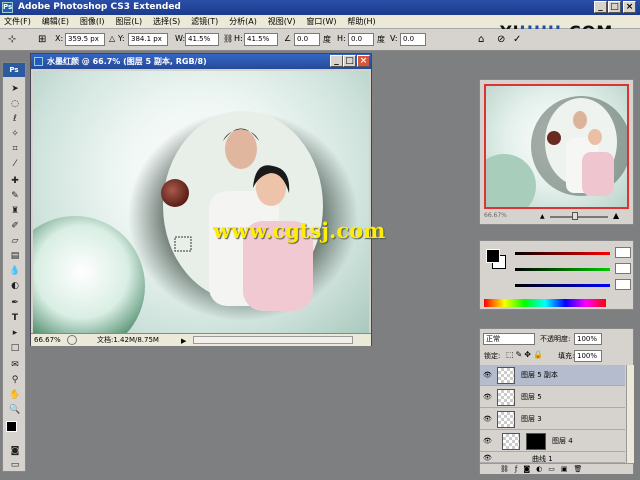 The image size is (640, 480). What do you see at coordinates (15, 303) in the screenshot?
I see `pen-tool-icon: ✒` at bounding box center [15, 303].